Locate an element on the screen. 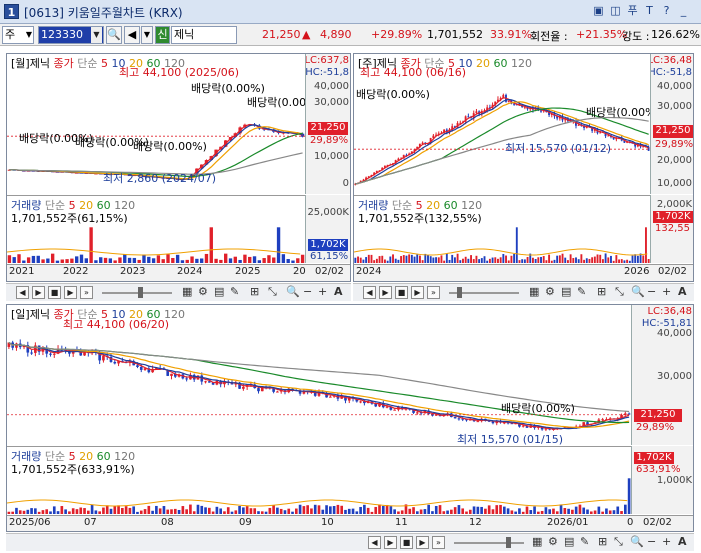 Image resolution: width=701 pixels, height=553 pixels. vol-tick: 25,000K is located at coordinates (328, 212).